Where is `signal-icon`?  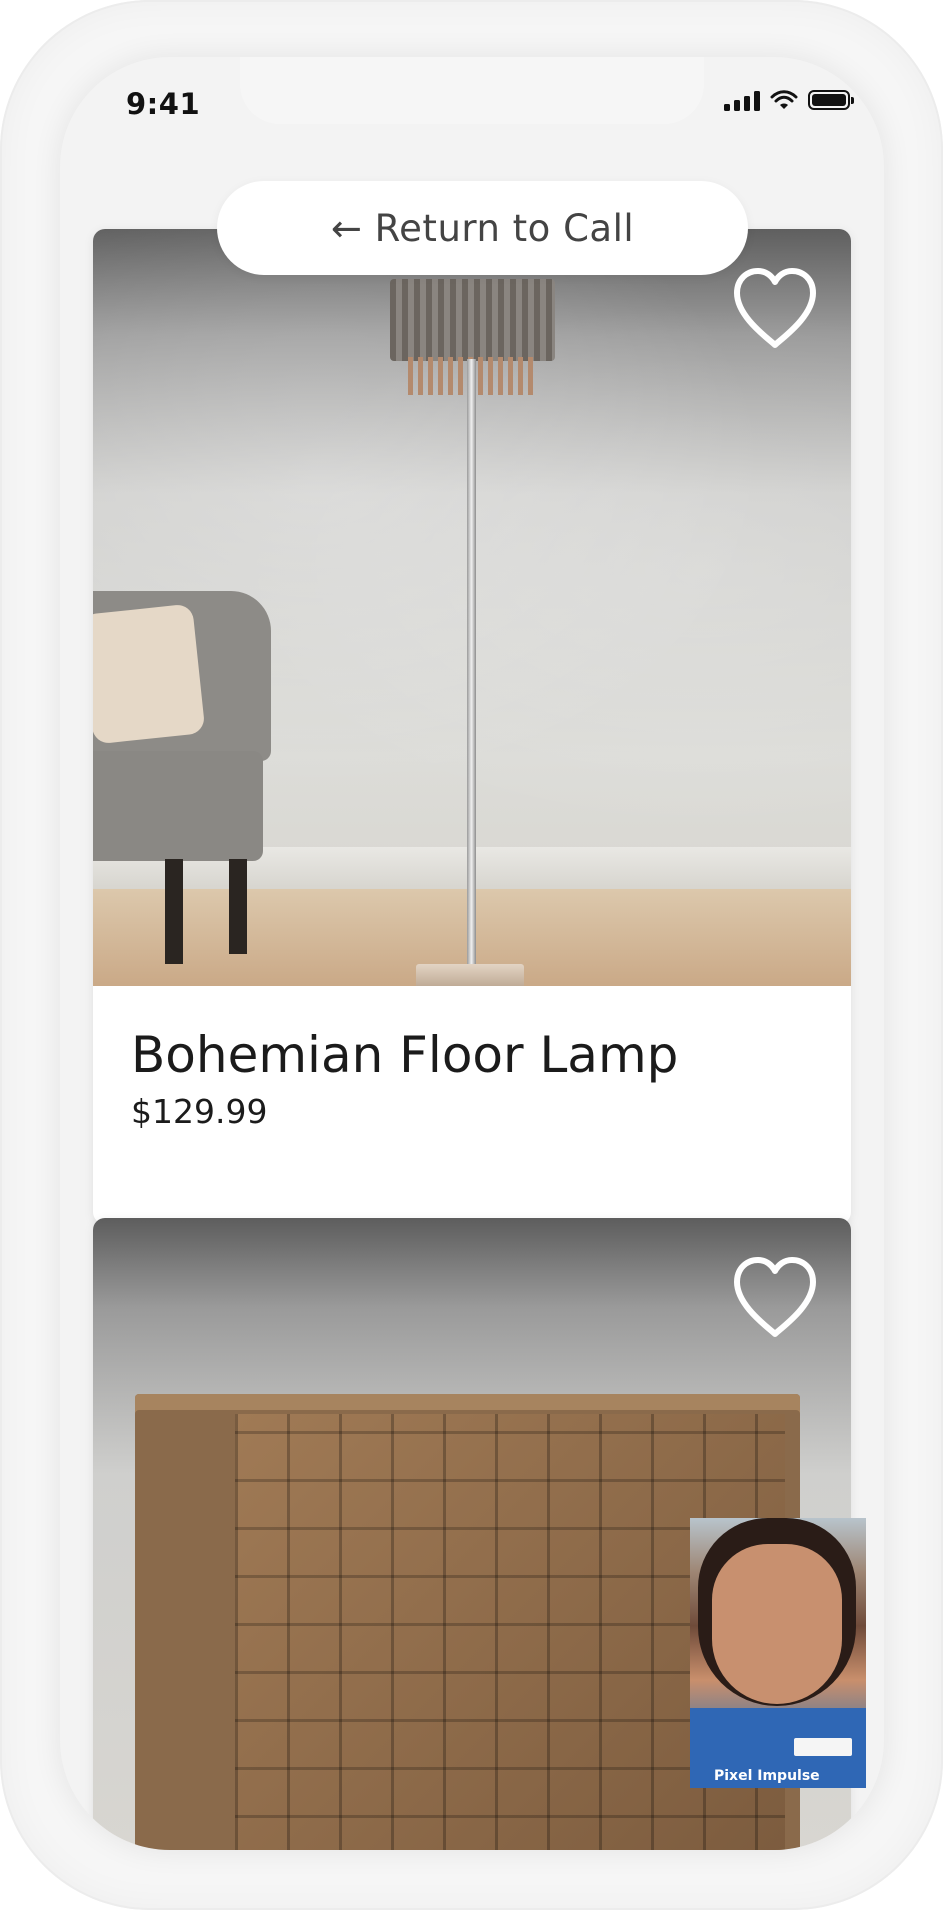
signal-icon is located at coordinates (742, 100).